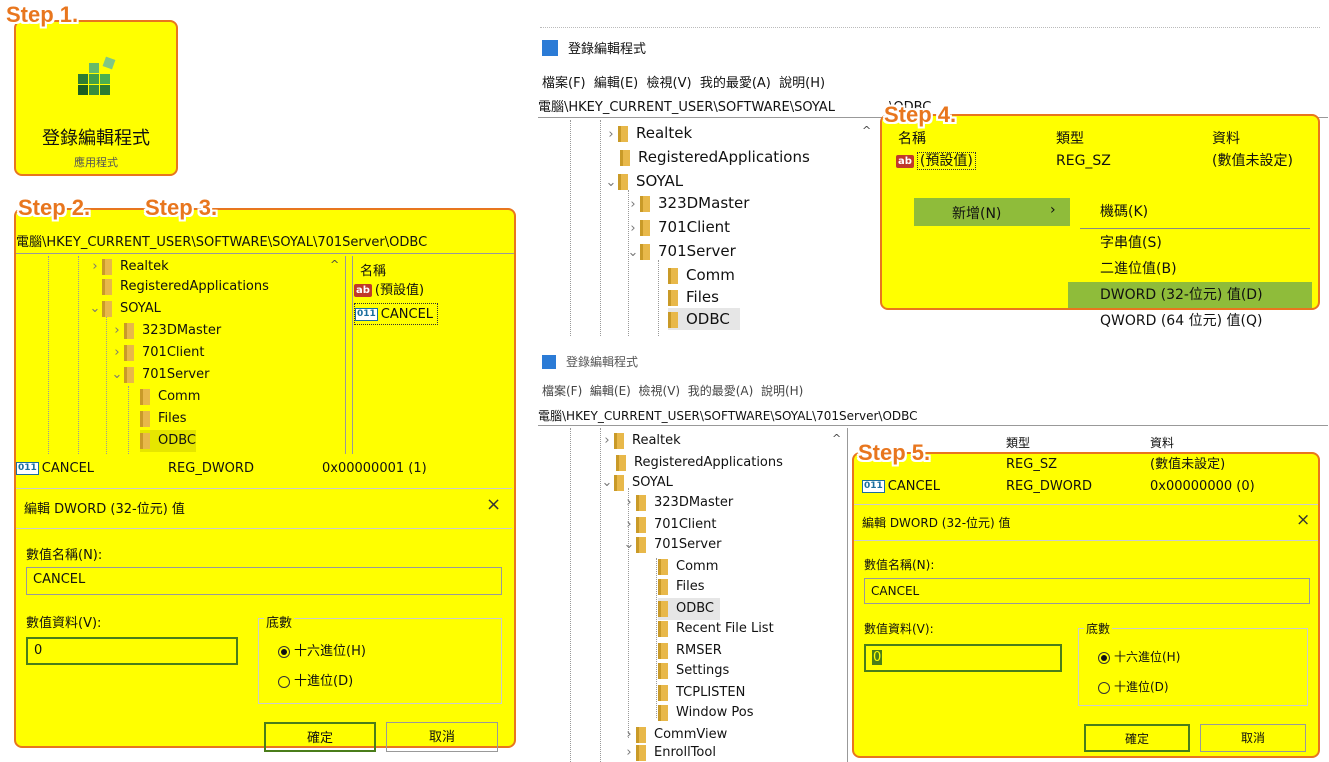 This screenshot has height=762, width=1329. Describe the element at coordinates (1133, 686) in the screenshot. I see `bottom-dec-radio: 十進位(D)` at that location.